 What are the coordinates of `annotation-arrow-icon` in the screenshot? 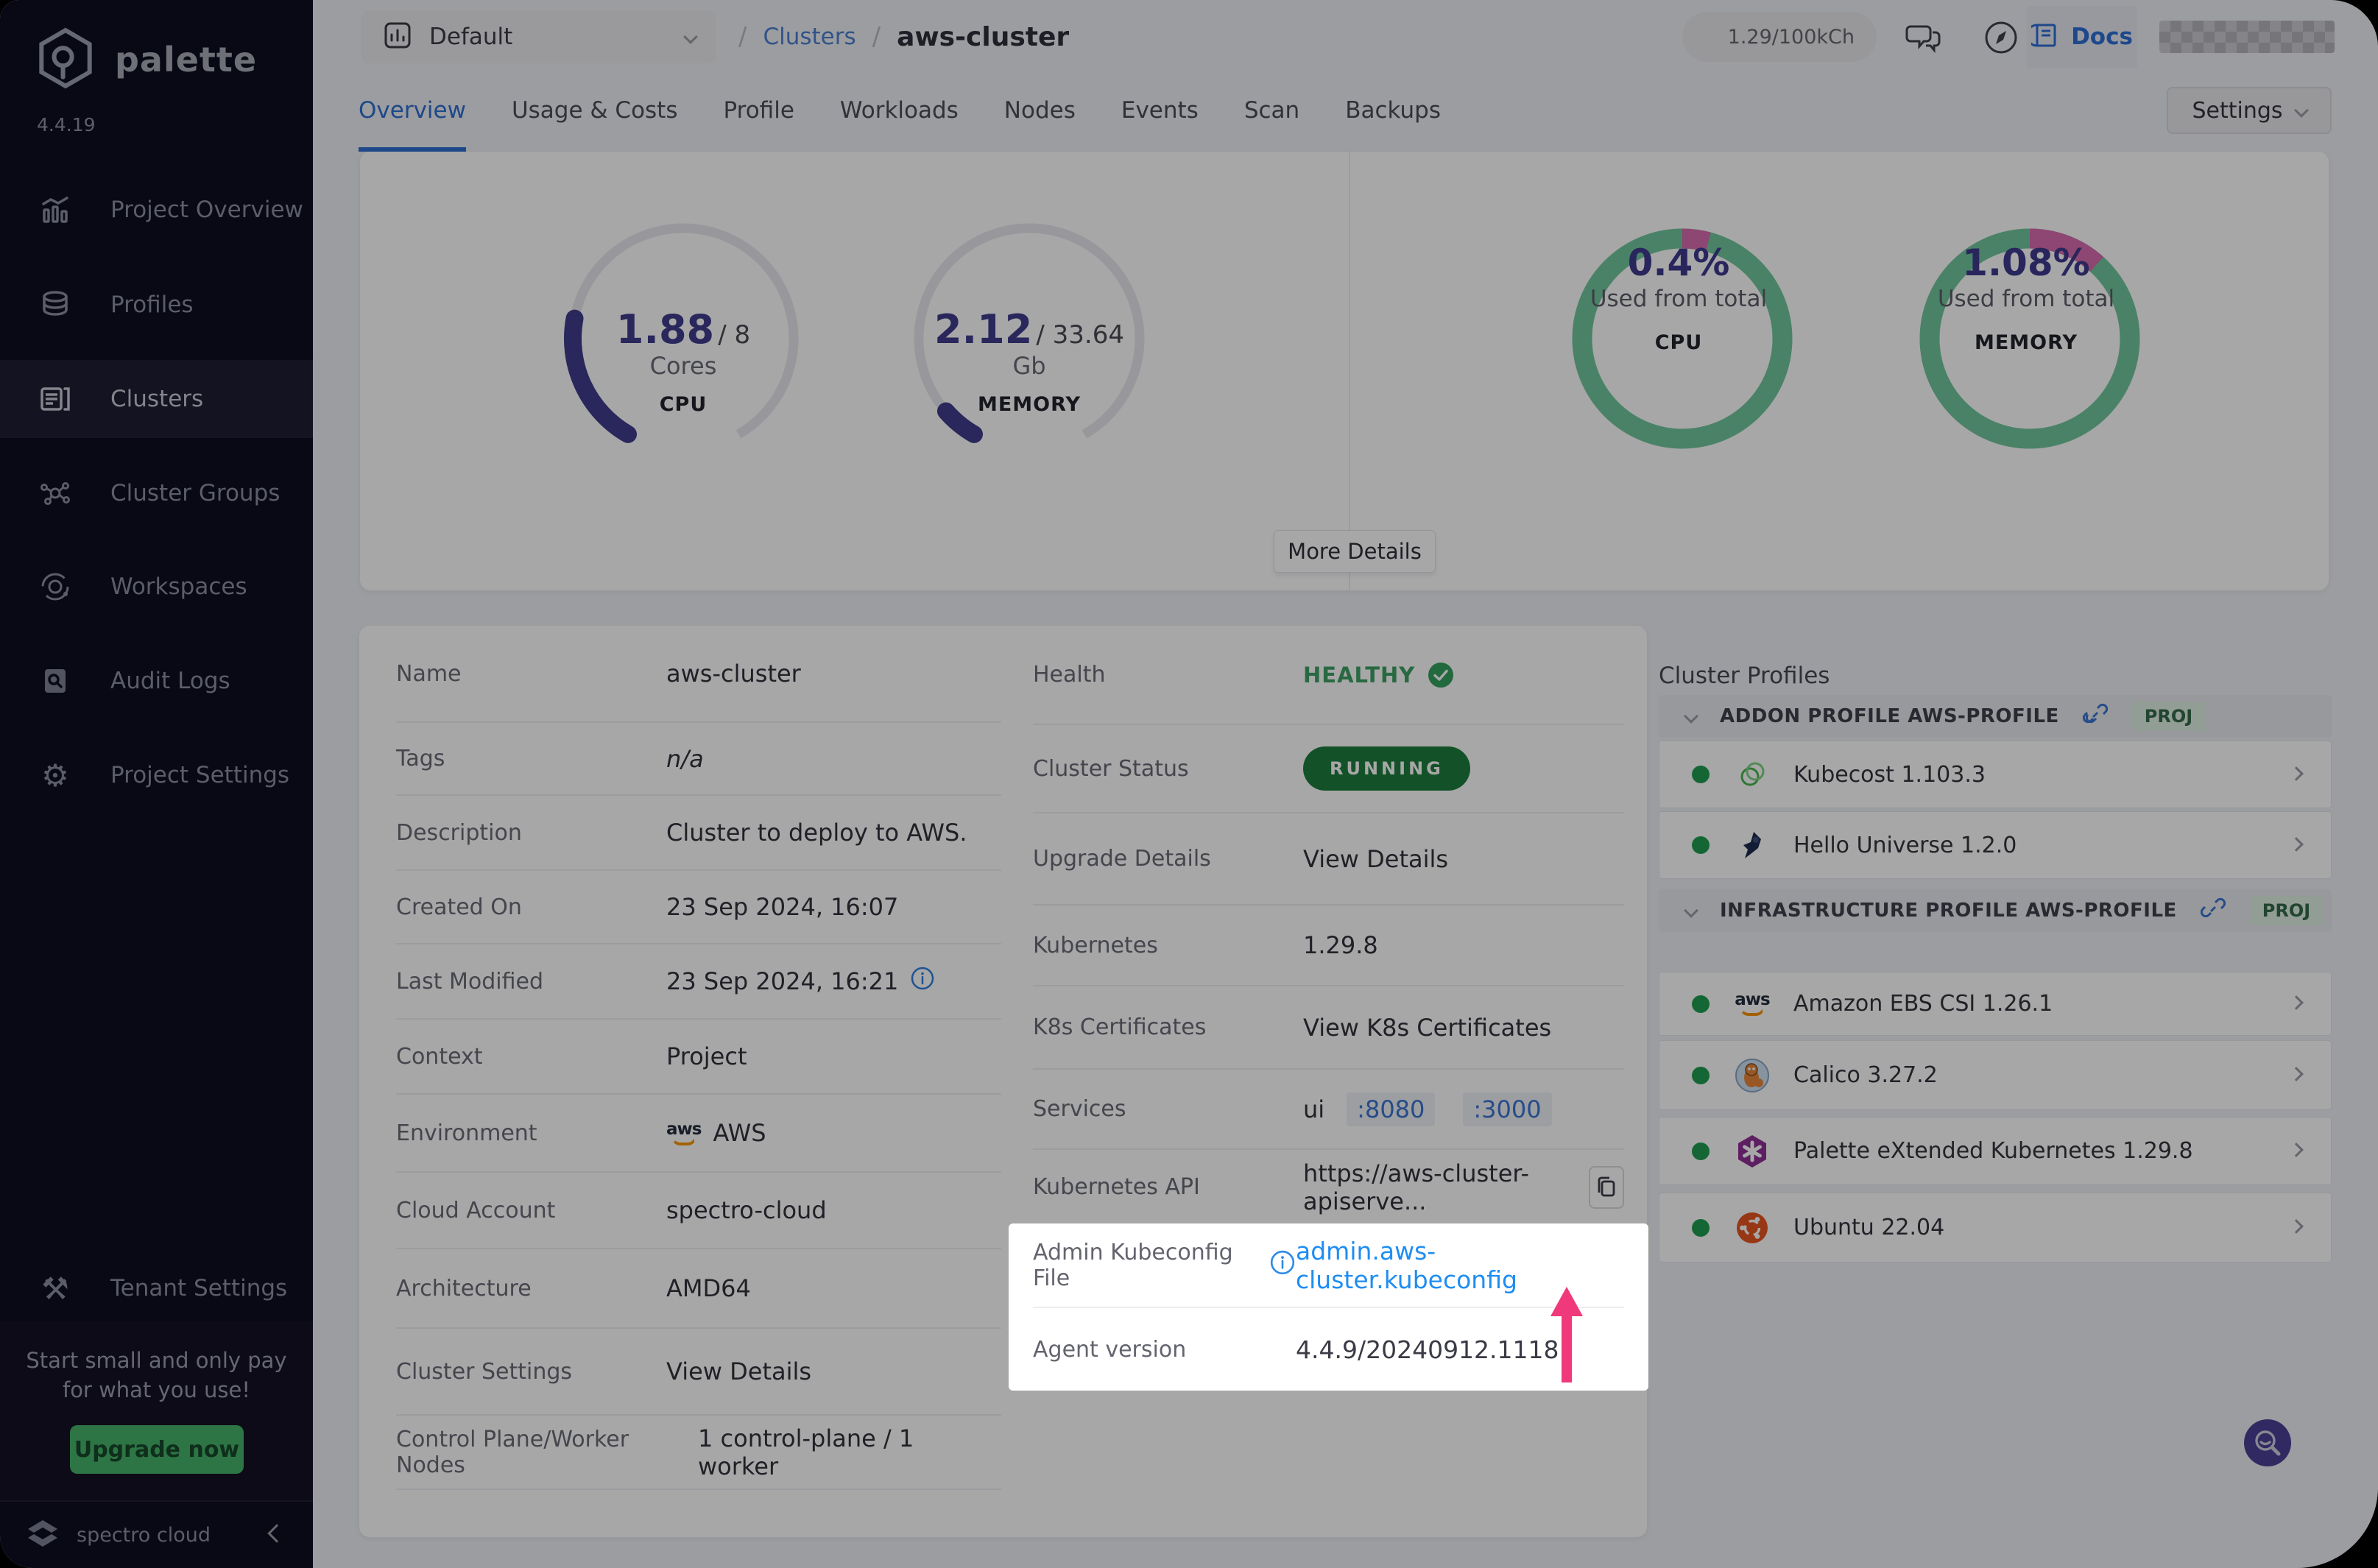 It's located at (1567, 1336).